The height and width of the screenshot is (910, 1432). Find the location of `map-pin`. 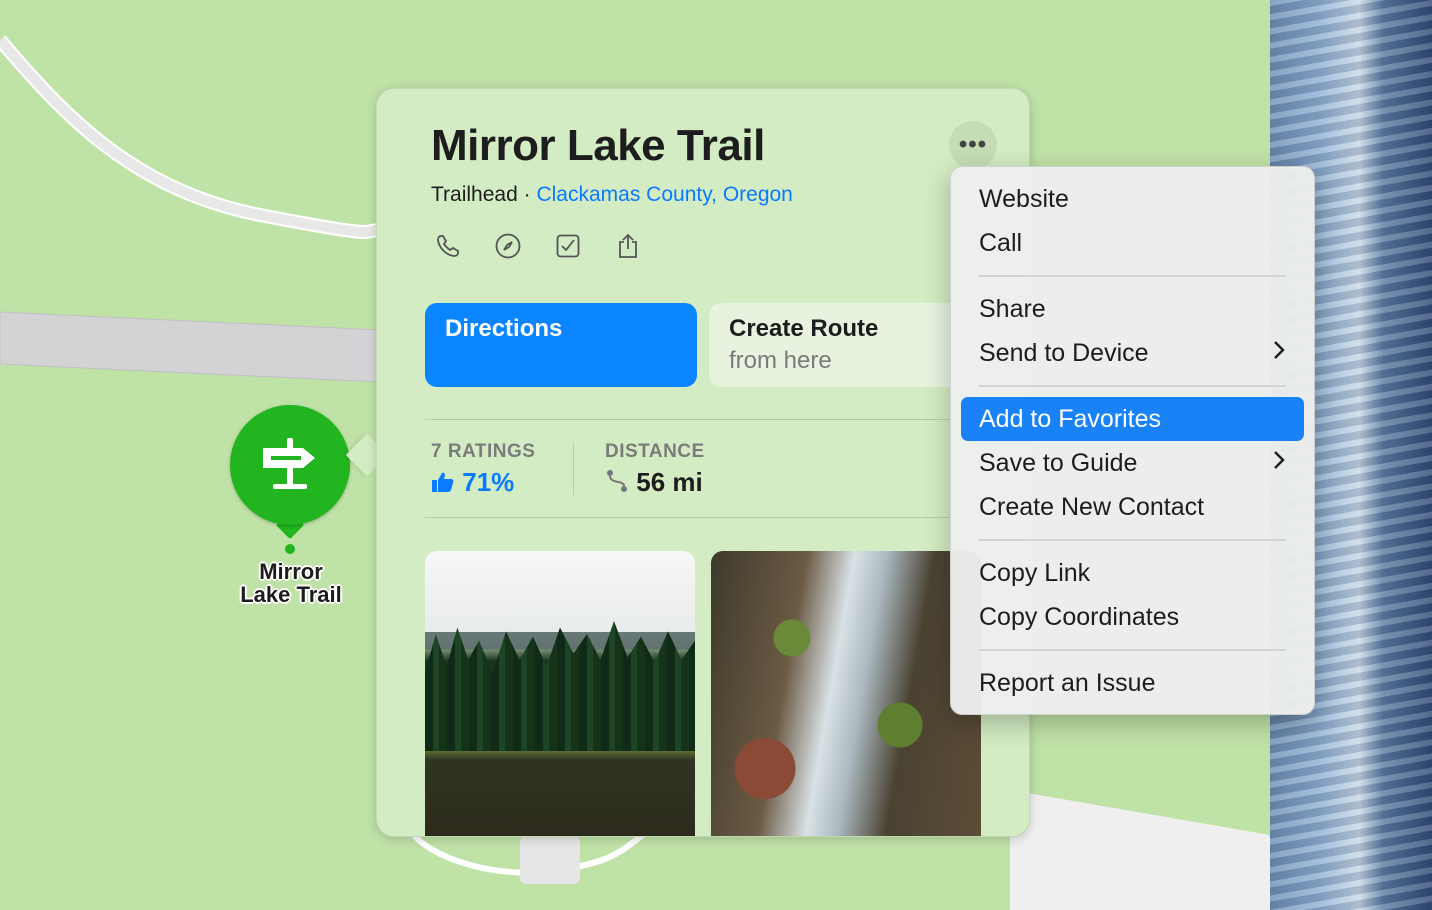

map-pin is located at coordinates (290, 485).